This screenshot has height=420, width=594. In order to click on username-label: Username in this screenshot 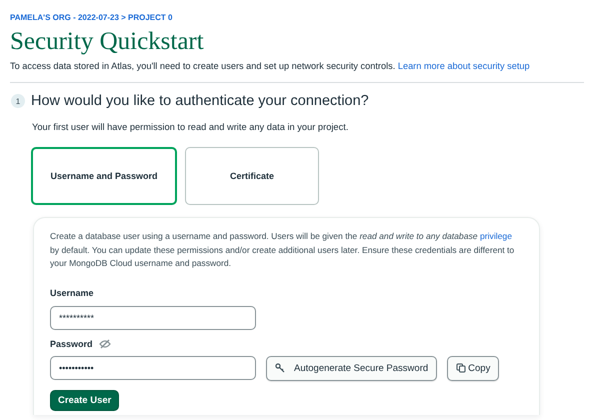, I will do `click(72, 293)`.